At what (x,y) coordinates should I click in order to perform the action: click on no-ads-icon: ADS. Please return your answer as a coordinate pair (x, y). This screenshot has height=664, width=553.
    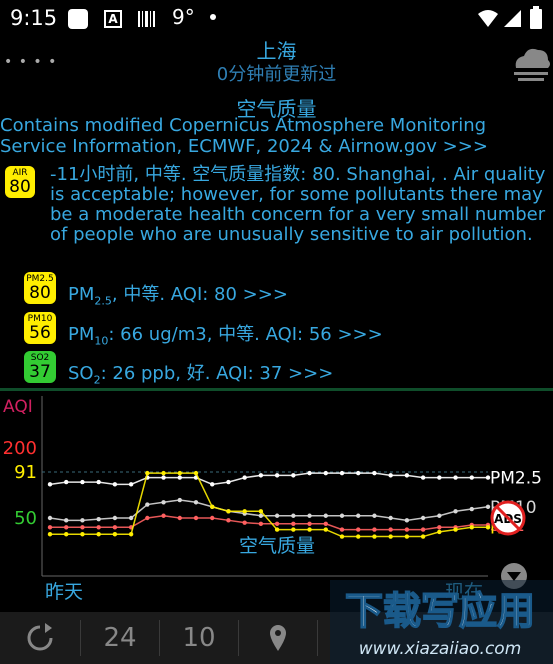
    Looking at the image, I should click on (508, 518).